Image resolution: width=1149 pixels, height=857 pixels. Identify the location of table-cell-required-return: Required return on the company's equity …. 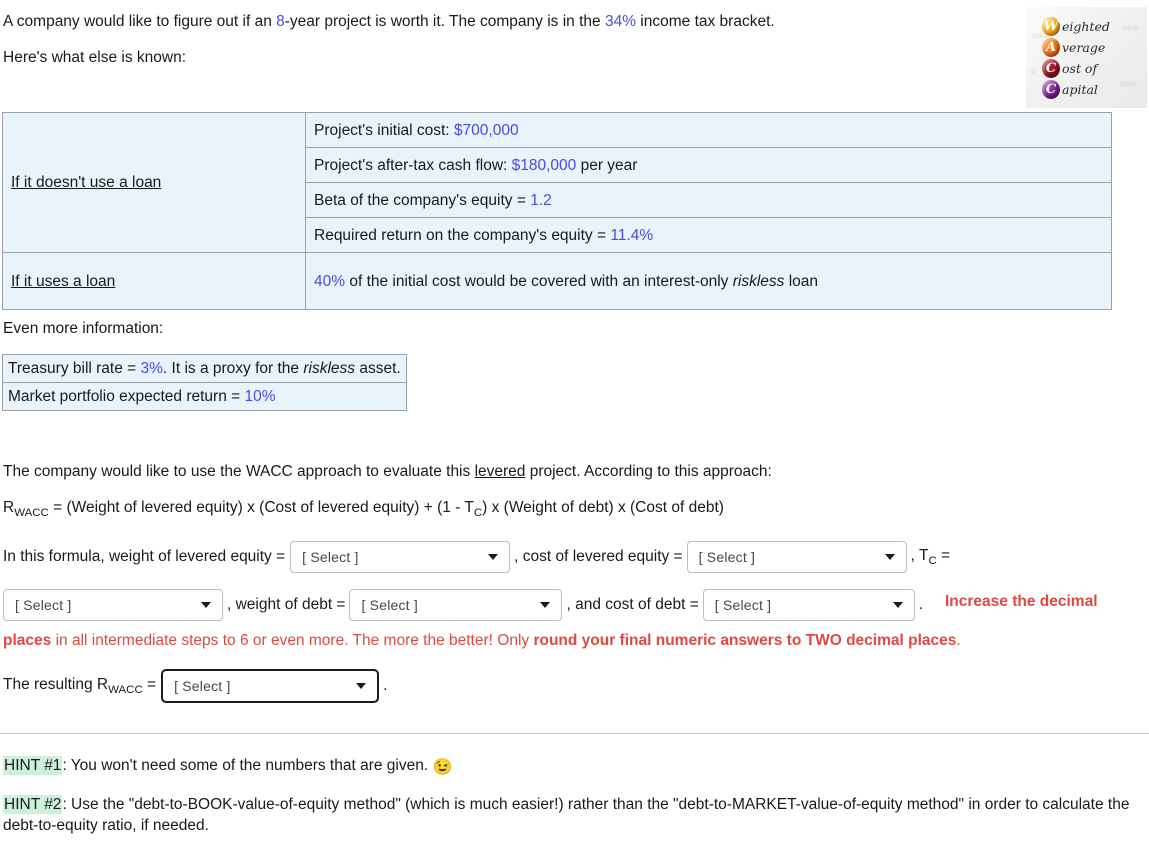
(708, 235).